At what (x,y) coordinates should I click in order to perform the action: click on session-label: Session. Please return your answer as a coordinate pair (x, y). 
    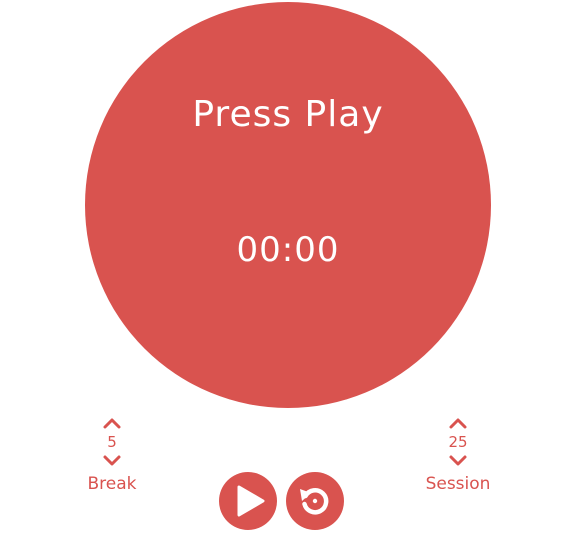
    Looking at the image, I should click on (458, 484).